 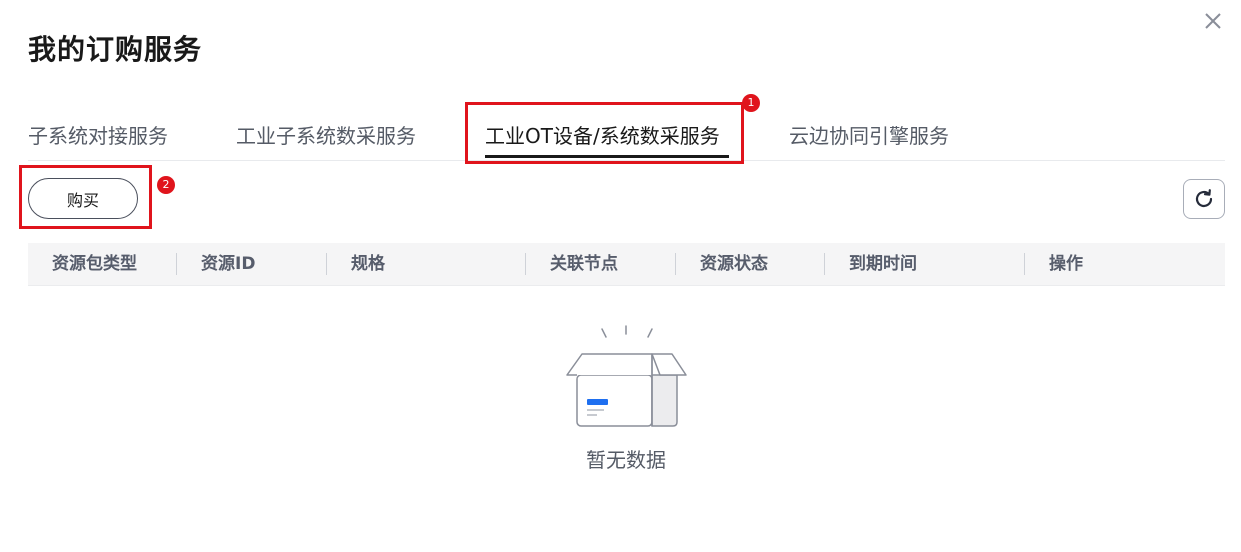 I want to click on highlight-box-tab, so click(x=604, y=133).